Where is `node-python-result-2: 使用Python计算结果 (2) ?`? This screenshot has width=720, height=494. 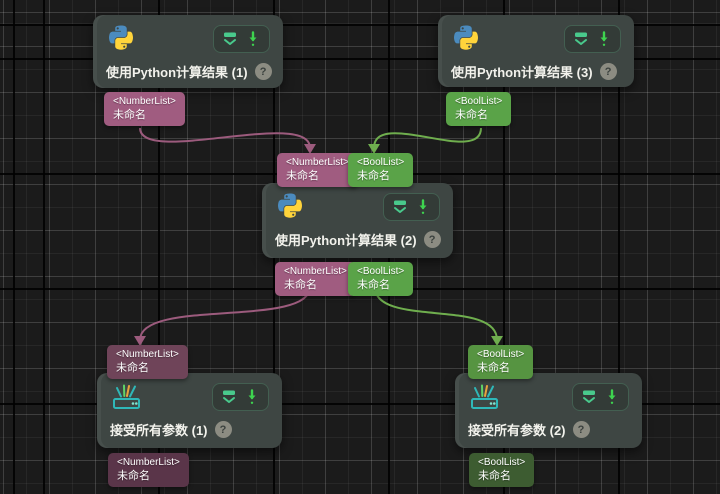 node-python-result-2: 使用Python计算结果 (2) ? is located at coordinates (357, 220).